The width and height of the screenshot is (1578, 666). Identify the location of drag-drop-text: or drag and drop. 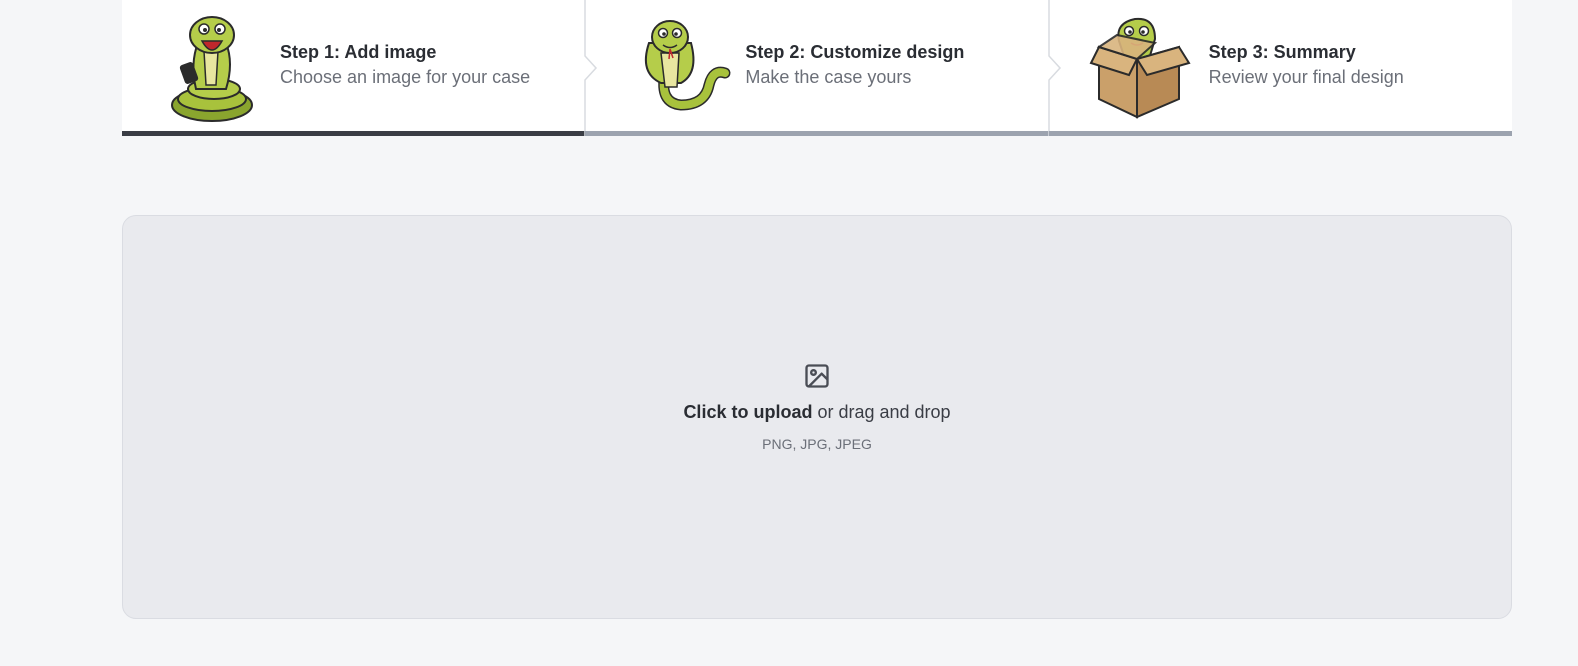
(881, 412).